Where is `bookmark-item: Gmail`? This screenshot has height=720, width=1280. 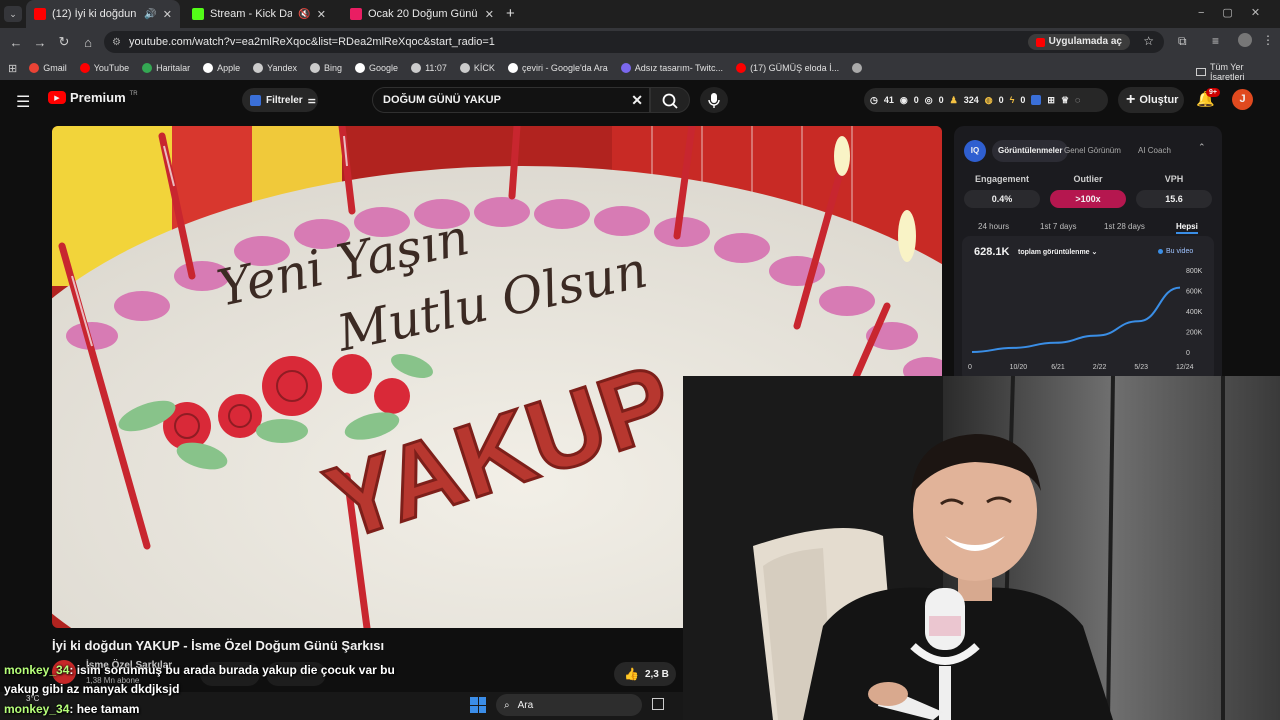
bookmark-item: Gmail is located at coordinates (48, 68).